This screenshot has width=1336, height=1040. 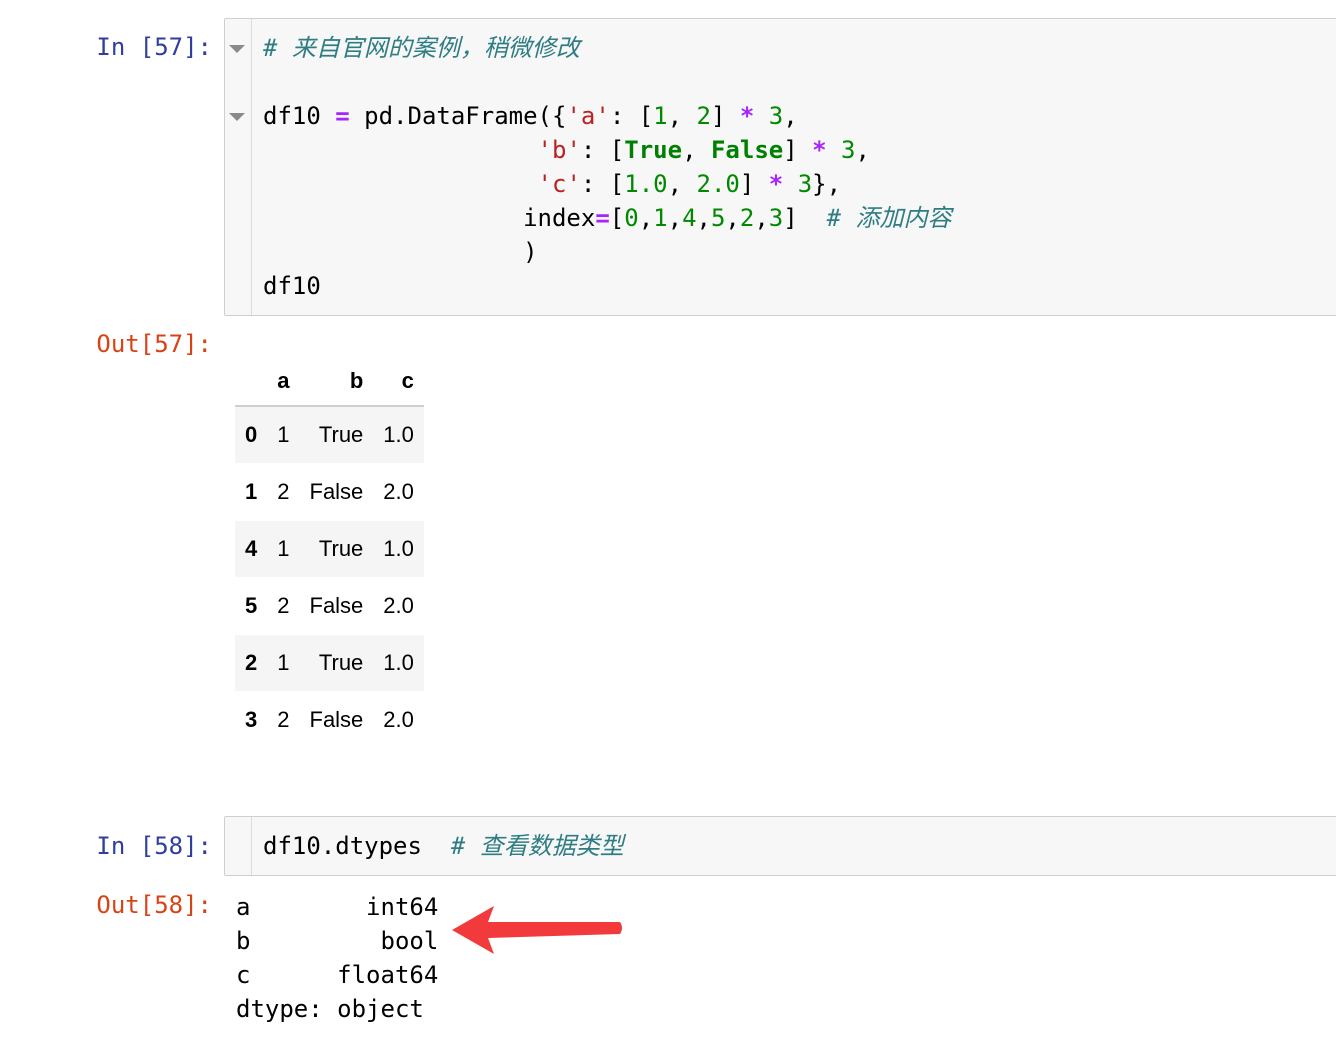 I want to click on input-prompt-58: In [58]:, so click(x=154, y=846).